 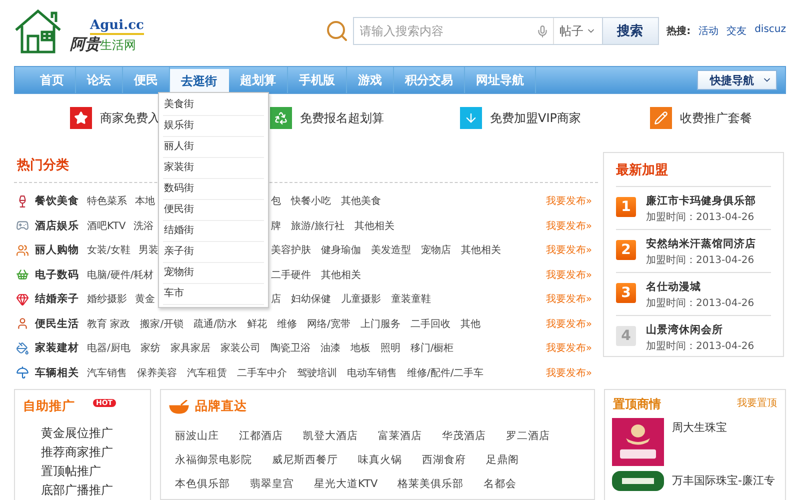 I want to click on brand-link: 星光大道KTV, so click(x=346, y=484).